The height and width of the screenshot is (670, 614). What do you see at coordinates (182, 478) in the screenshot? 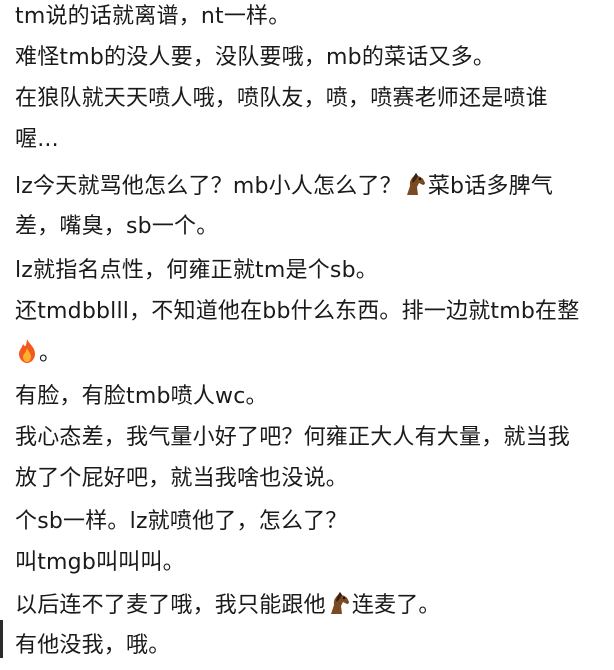
I see `line-text: 放了个屁好吧，就当我啥也没说。` at bounding box center [182, 478].